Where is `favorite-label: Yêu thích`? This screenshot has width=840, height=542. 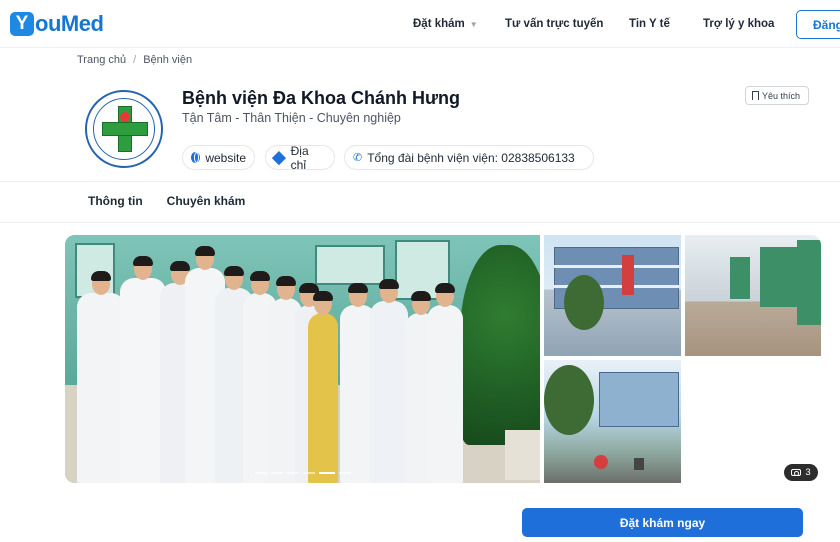 favorite-label: Yêu thích is located at coordinates (781, 95).